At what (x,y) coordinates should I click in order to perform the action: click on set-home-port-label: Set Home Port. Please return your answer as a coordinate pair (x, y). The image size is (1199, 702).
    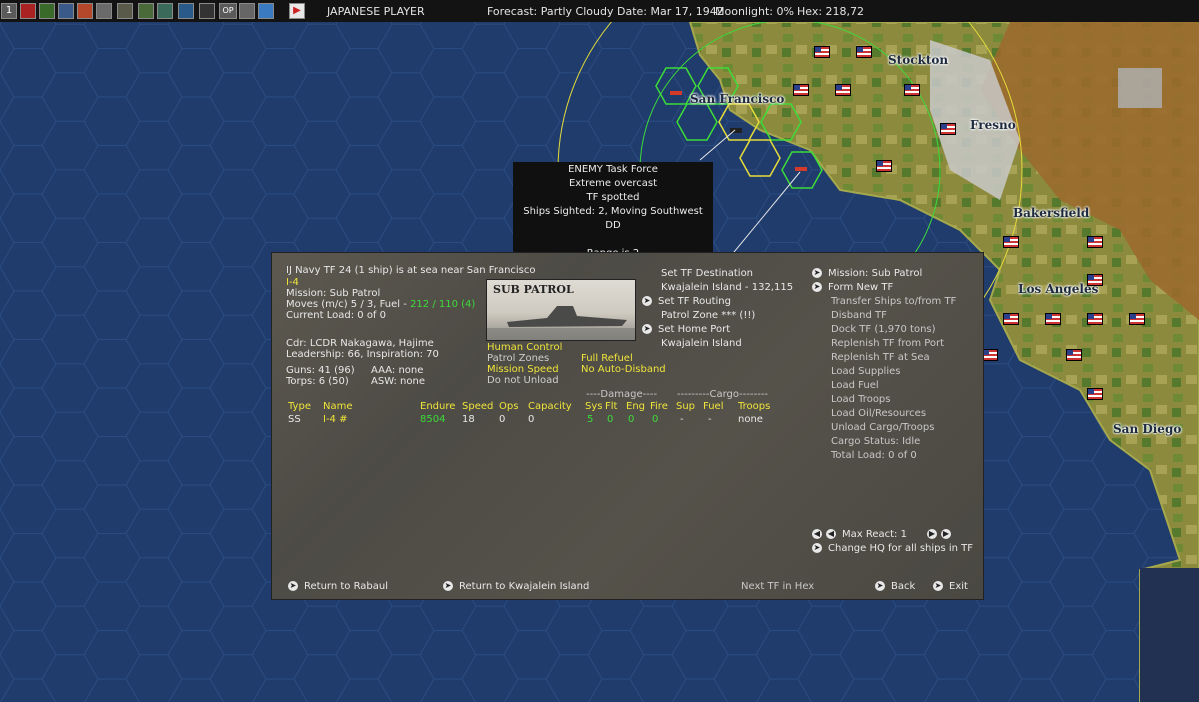
    Looking at the image, I should click on (694, 329).